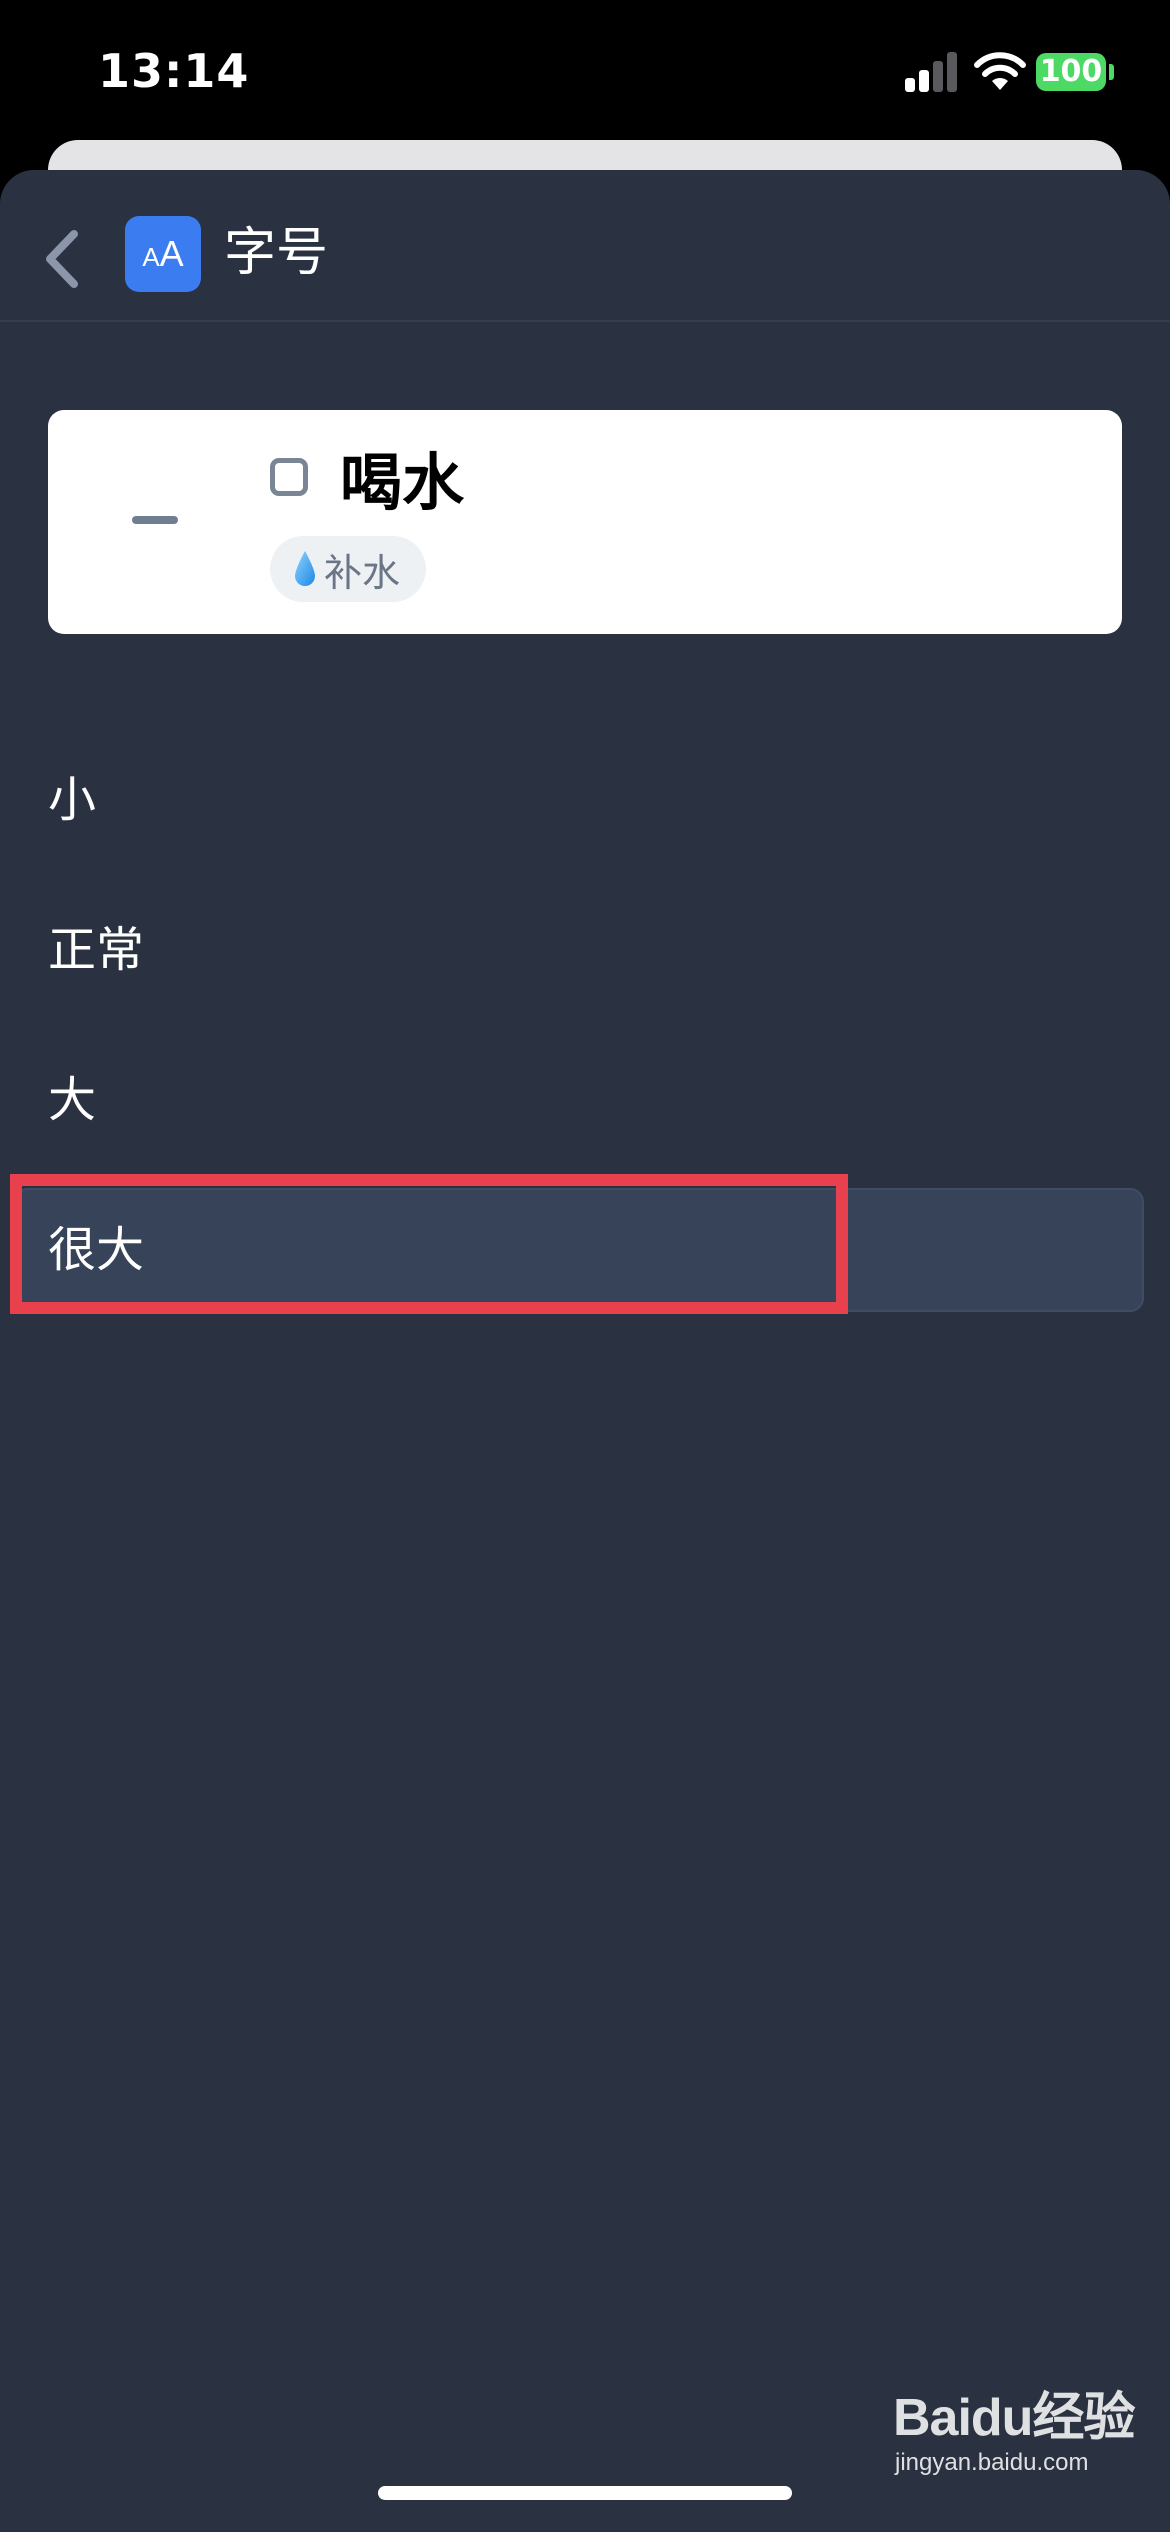  Describe the element at coordinates (72, 800) in the screenshot. I see `option-small: 小` at that location.